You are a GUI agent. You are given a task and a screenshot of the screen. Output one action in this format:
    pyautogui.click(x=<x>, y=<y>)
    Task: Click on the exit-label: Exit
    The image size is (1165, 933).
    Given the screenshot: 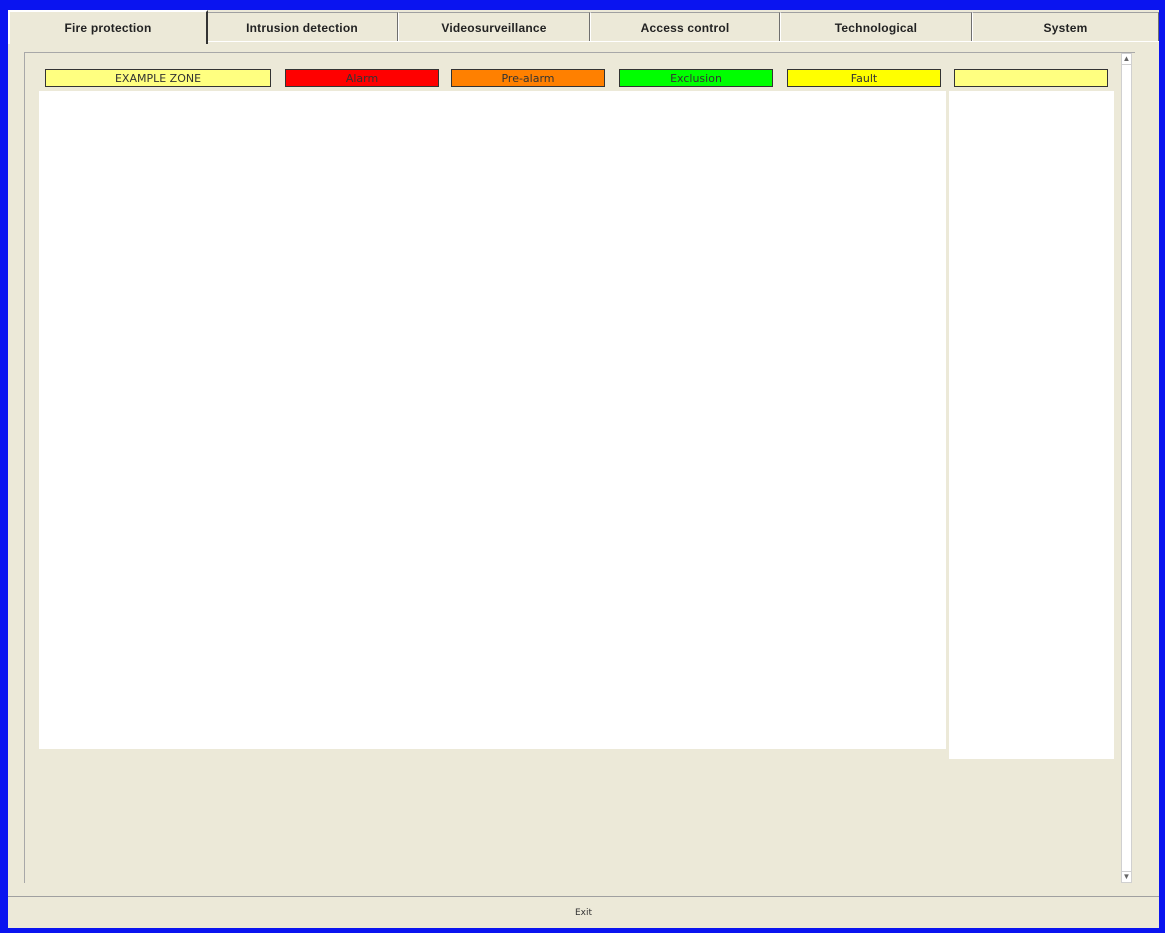 What is the action you would take?
    pyautogui.click(x=583, y=912)
    